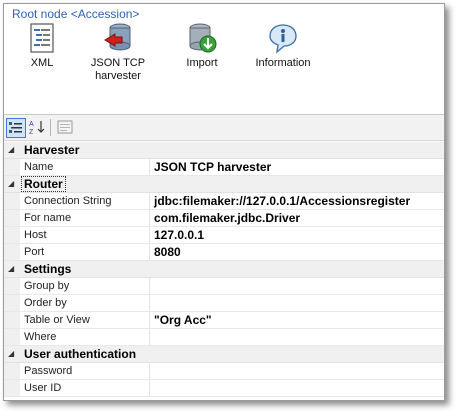 The width and height of the screenshot is (456, 413). Describe the element at coordinates (80, 354) in the screenshot. I see `category-label: User authentication` at that location.